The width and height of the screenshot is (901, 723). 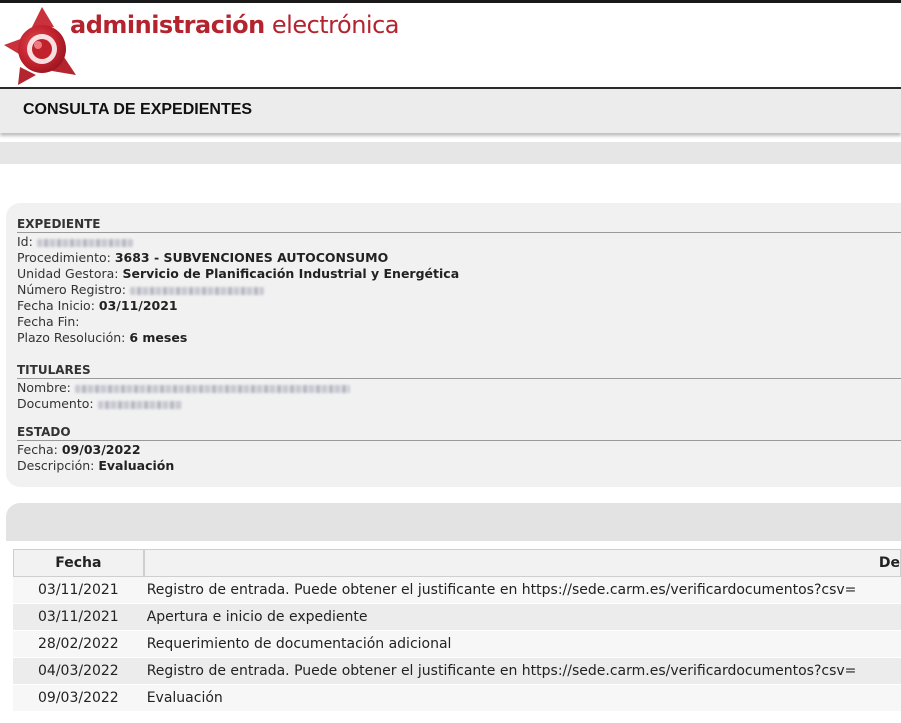 I want to click on estado-fecha-value: 09/03/2022, so click(x=101, y=449).